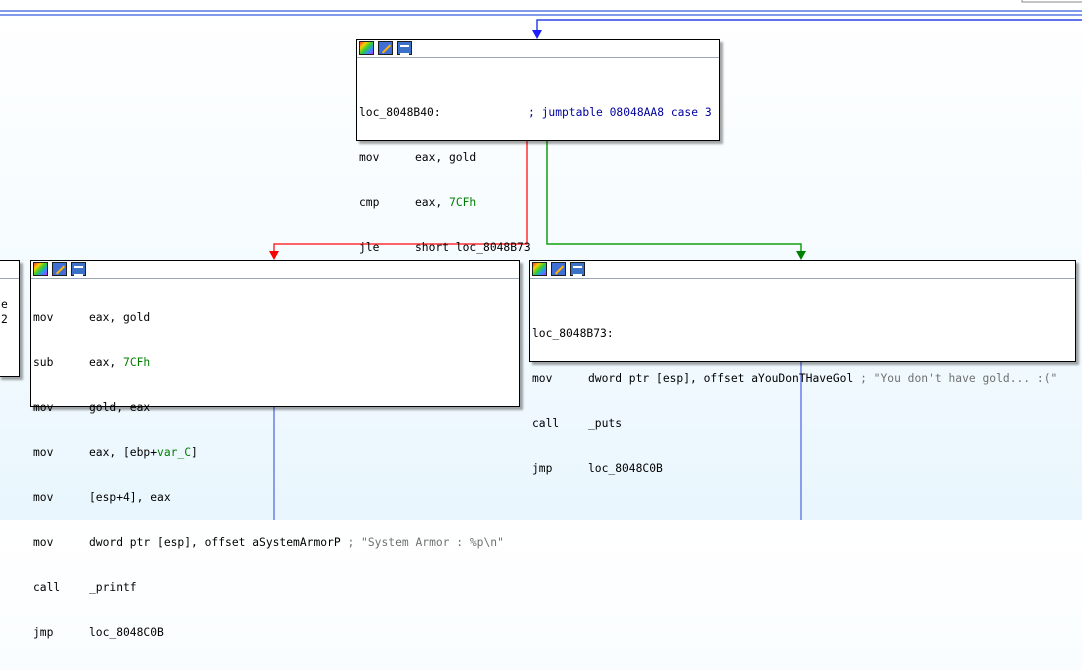 The image size is (1082, 670). I want to click on partial-node-left: e 2, so click(10, 318).